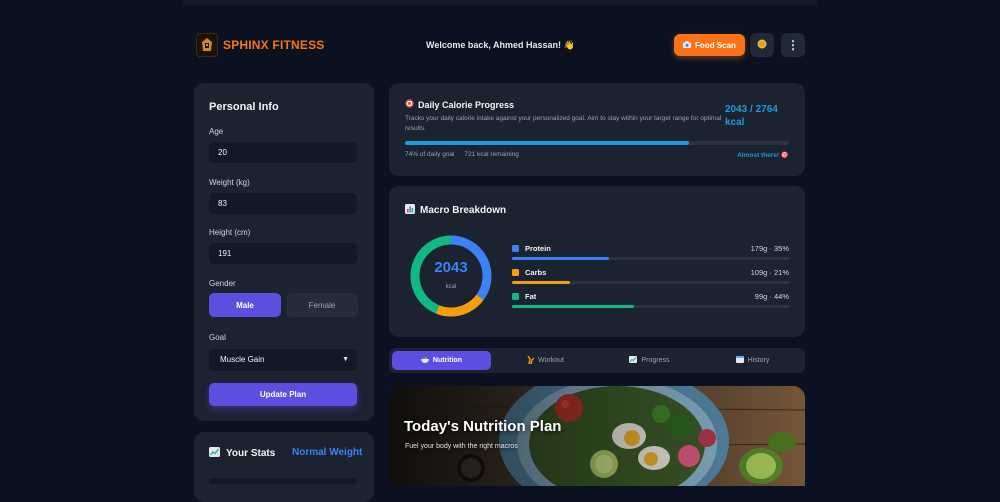  I want to click on food-scan-button: Food Scan, so click(709, 45).